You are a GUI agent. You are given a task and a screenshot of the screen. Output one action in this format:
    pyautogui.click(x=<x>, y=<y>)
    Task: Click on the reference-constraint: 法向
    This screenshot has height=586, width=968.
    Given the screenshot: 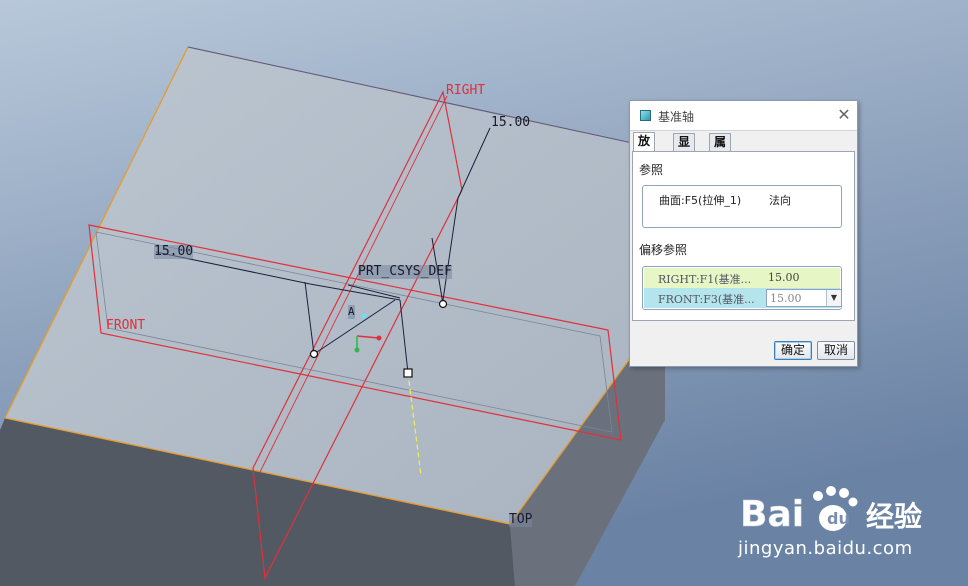 What is the action you would take?
    pyautogui.click(x=780, y=200)
    